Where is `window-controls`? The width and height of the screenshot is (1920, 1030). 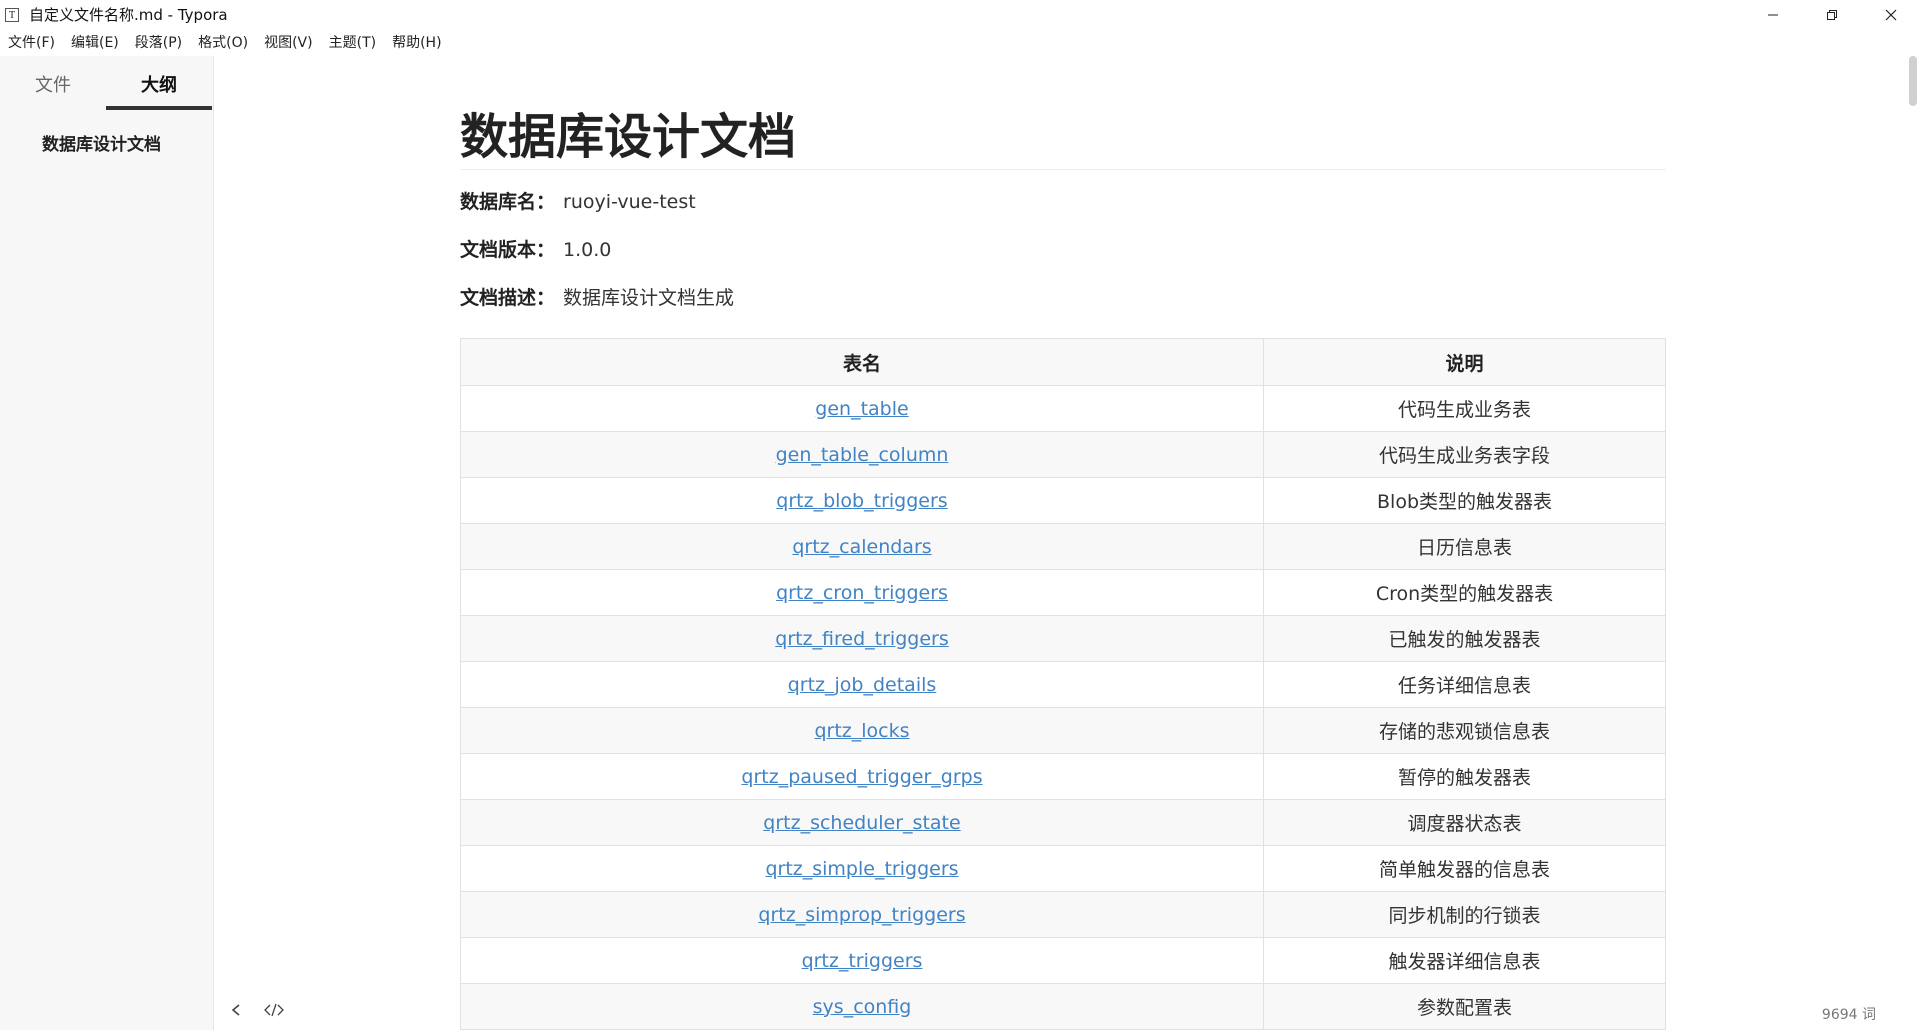
window-controls is located at coordinates (1831, 14).